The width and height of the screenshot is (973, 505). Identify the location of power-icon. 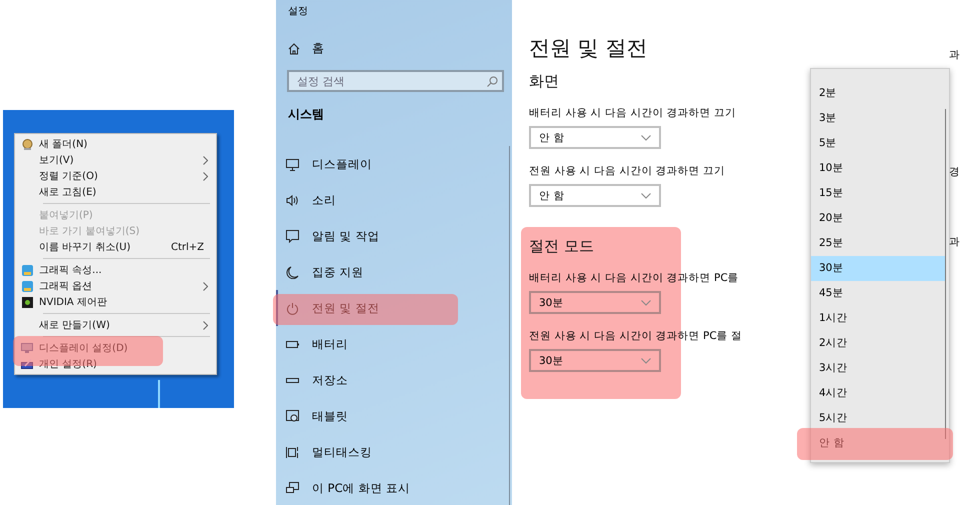
(292, 308).